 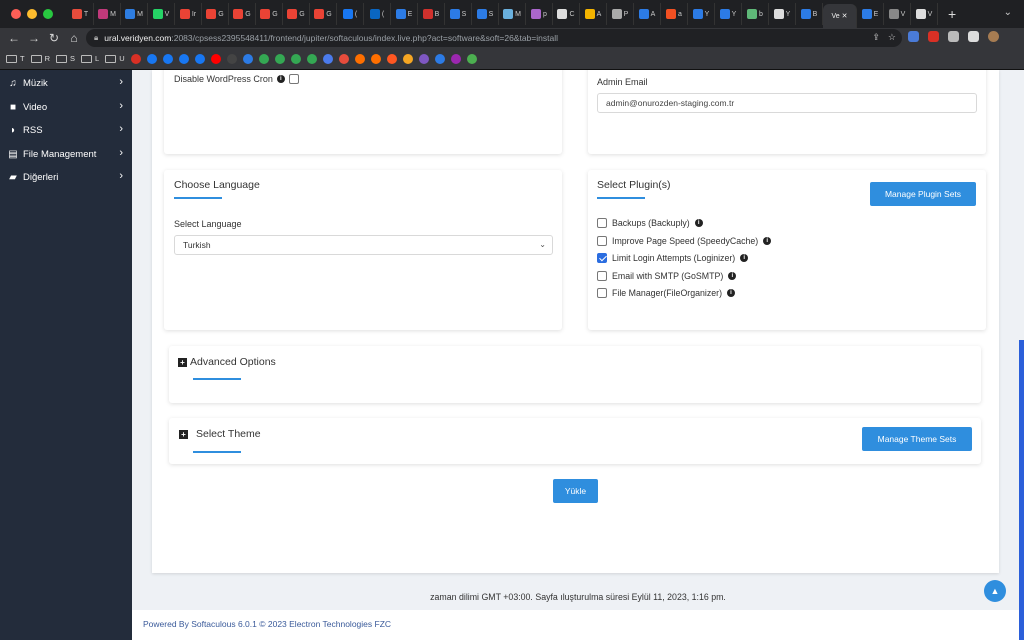 I want to click on close-window-button, so click(x=16, y=14).